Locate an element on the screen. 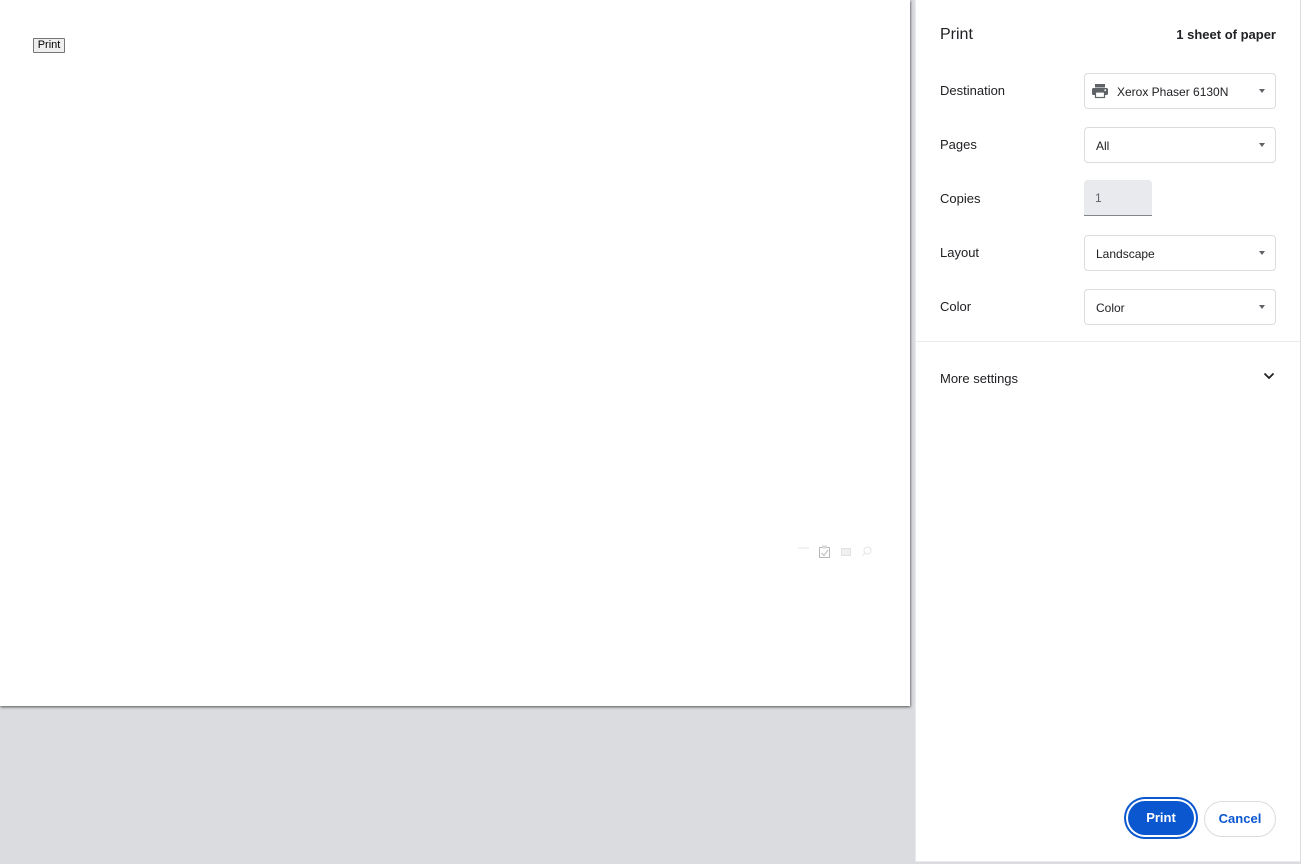 This screenshot has width=1301, height=864. pages-select: All is located at coordinates (1180, 145).